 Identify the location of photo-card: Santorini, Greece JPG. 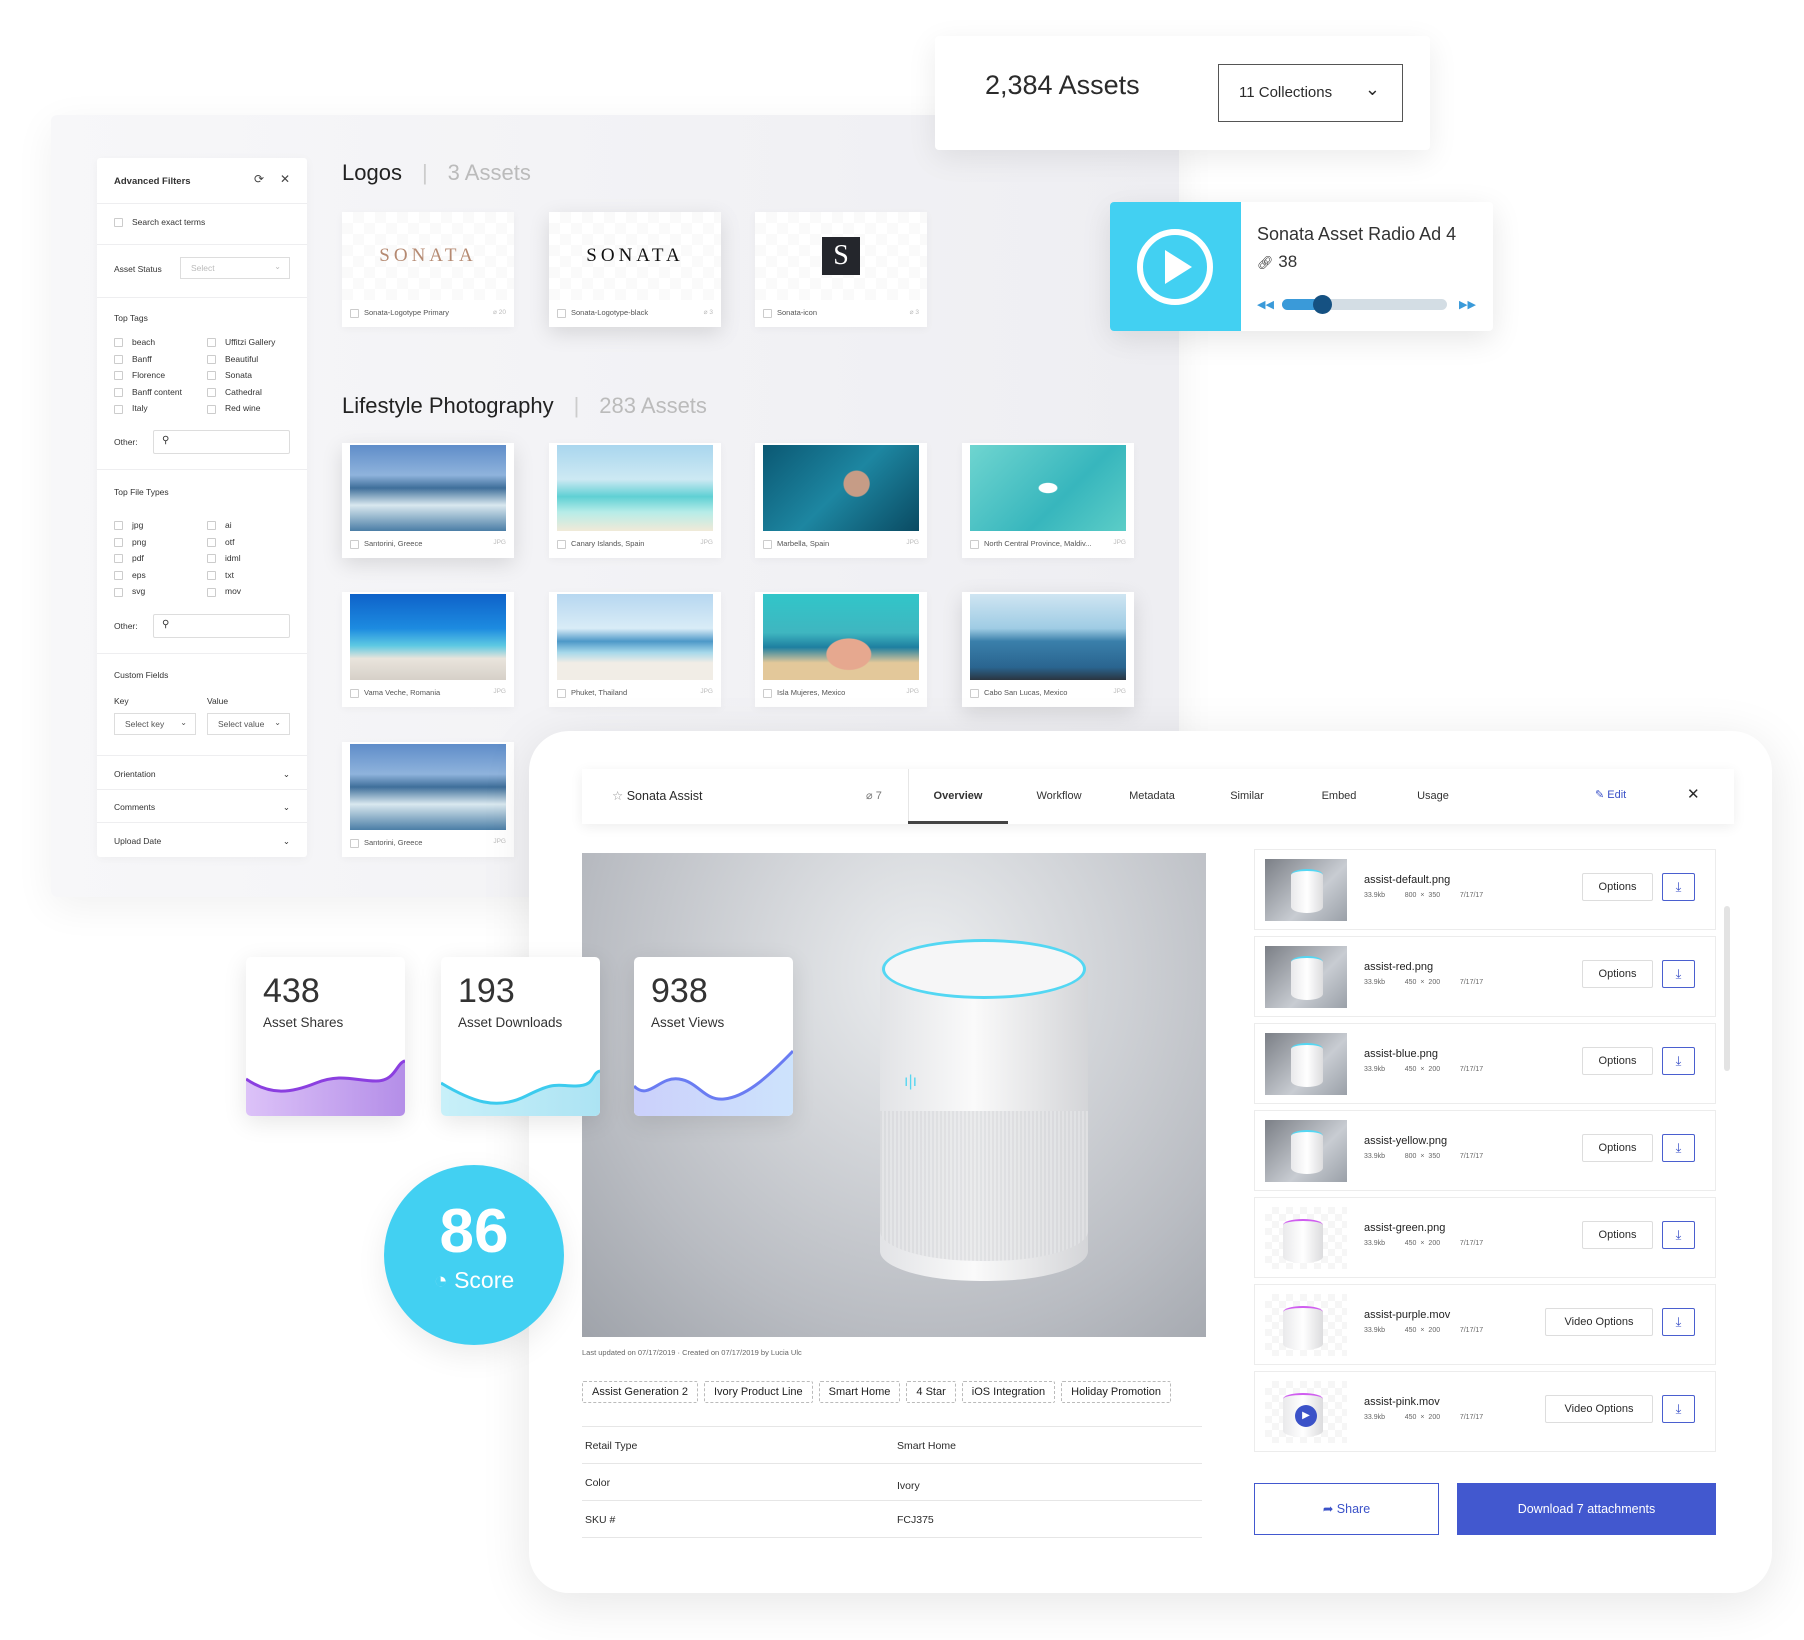
(428, 500).